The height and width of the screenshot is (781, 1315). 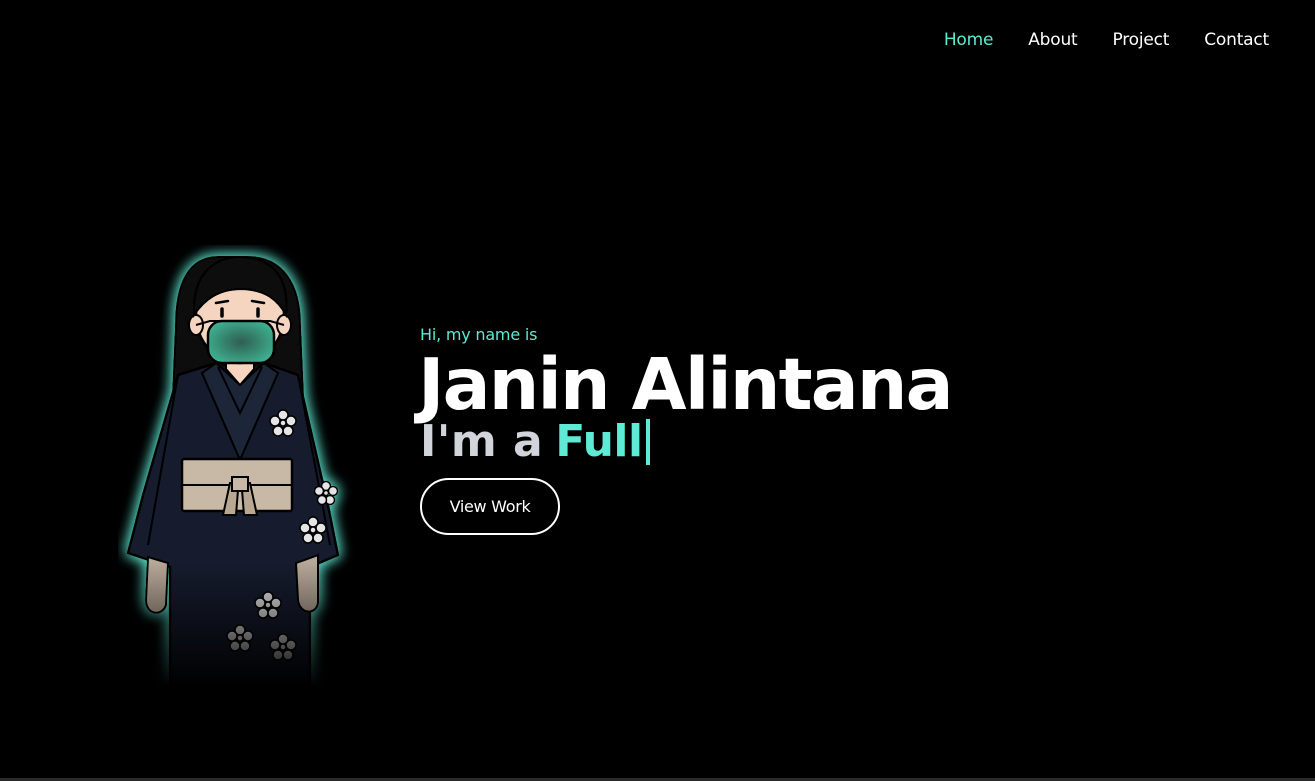 What do you see at coordinates (1052, 40) in the screenshot?
I see `nav-about-link: About` at bounding box center [1052, 40].